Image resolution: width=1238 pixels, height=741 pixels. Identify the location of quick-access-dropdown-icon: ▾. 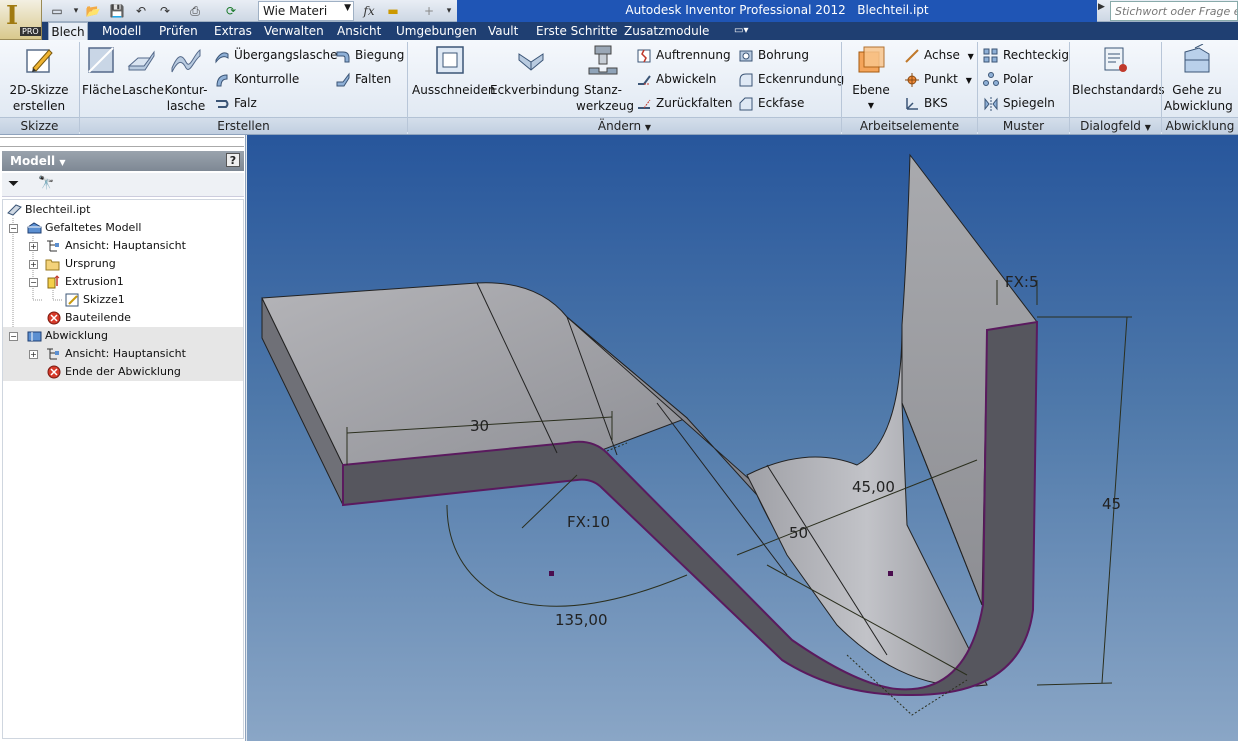
(449, 11).